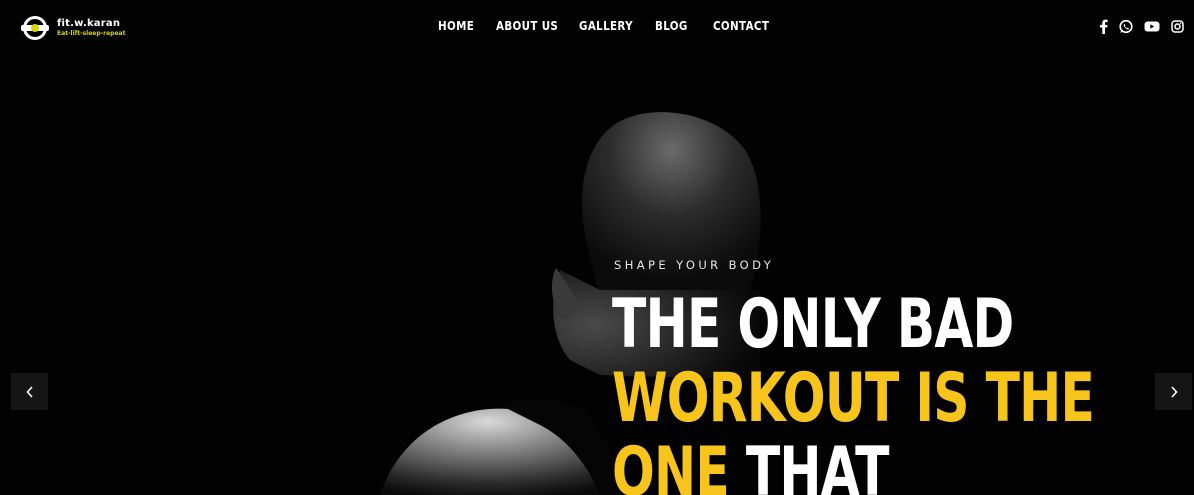  Describe the element at coordinates (35, 28) in the screenshot. I see `dumbbell-logo-icon` at that location.